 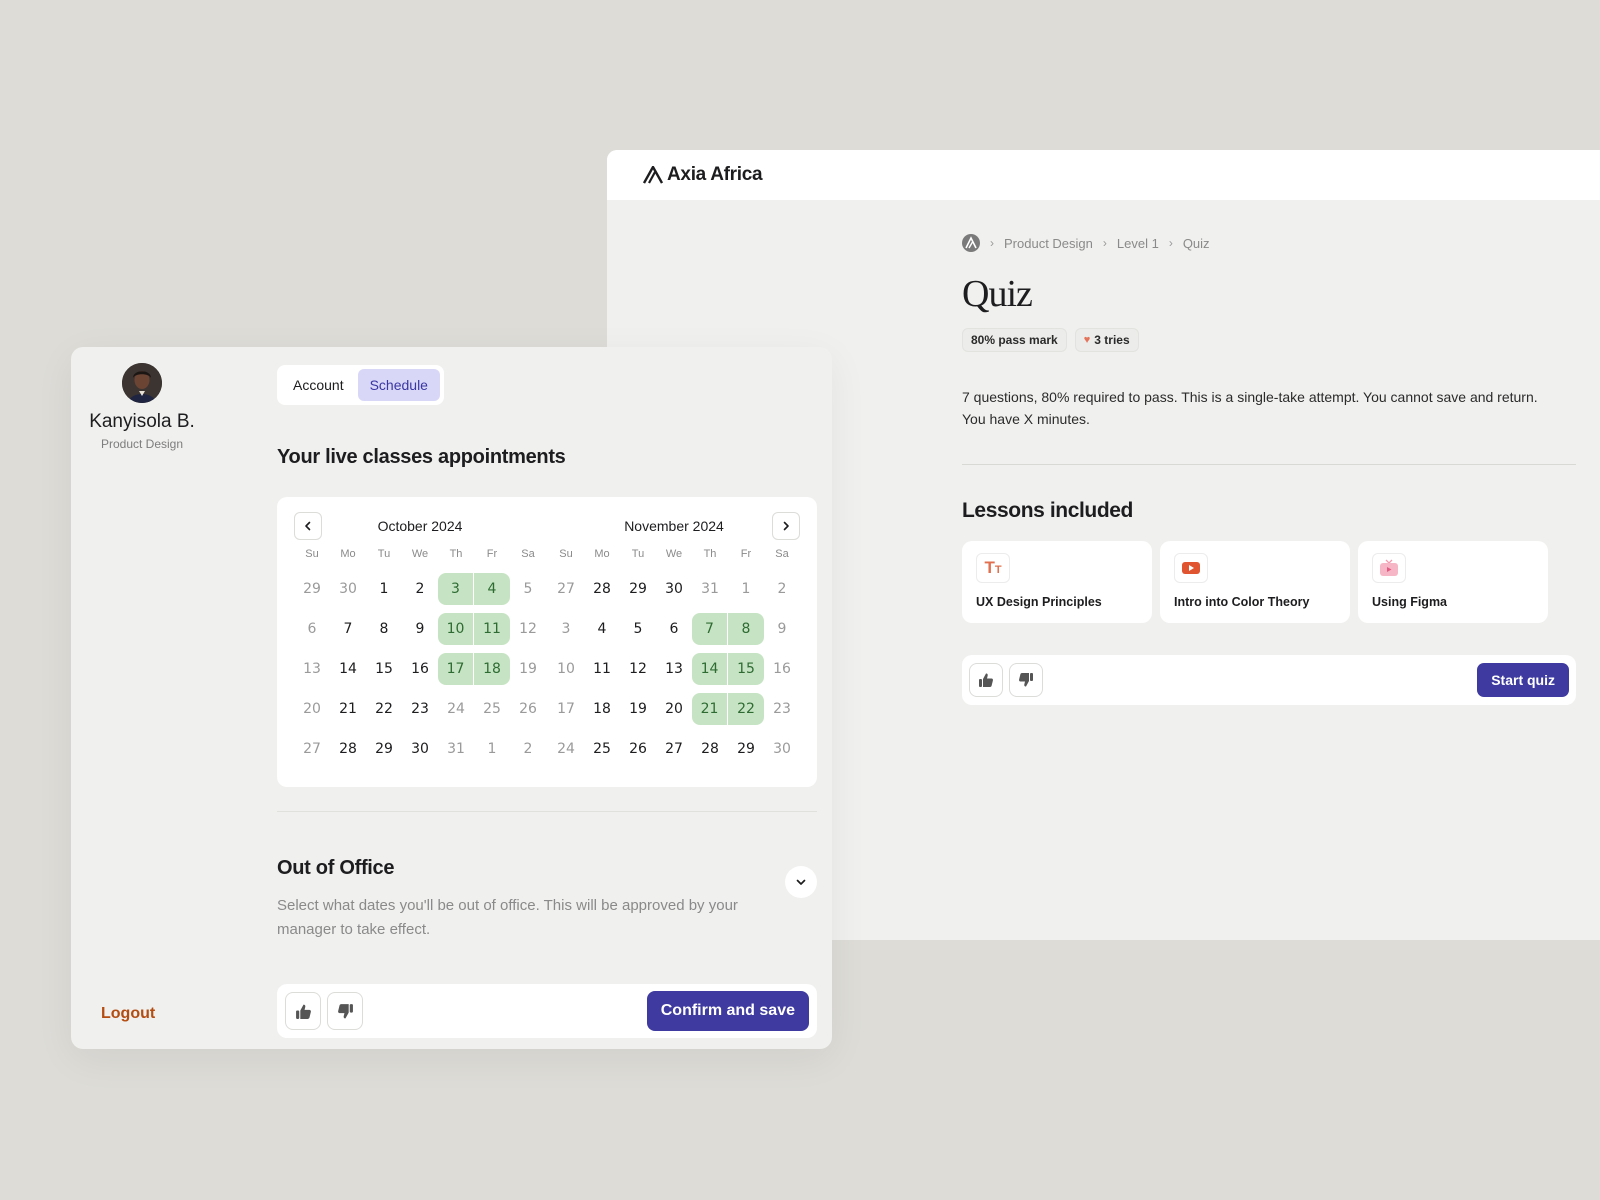 I want to click on calendar-day-available: 11, so click(x=492, y=629).